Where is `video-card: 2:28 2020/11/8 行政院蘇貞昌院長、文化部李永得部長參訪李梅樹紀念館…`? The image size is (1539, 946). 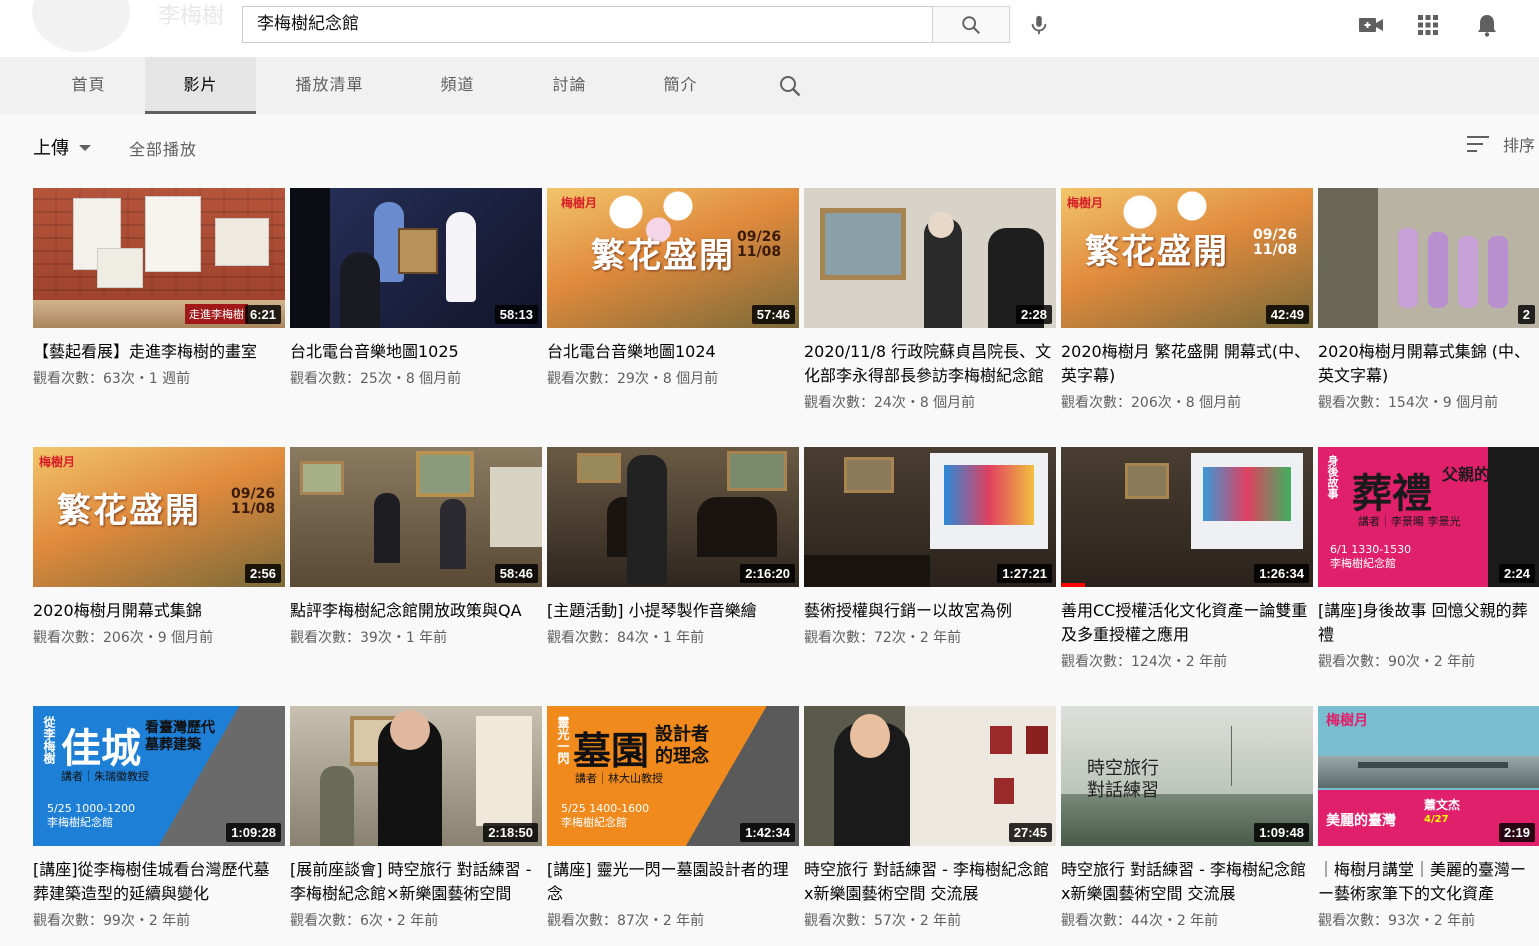
video-card: 2:28 2020/11/8 行政院蘇貞昌院長、文化部李永得部長參訪李梅樹紀念館… is located at coordinates (930, 300).